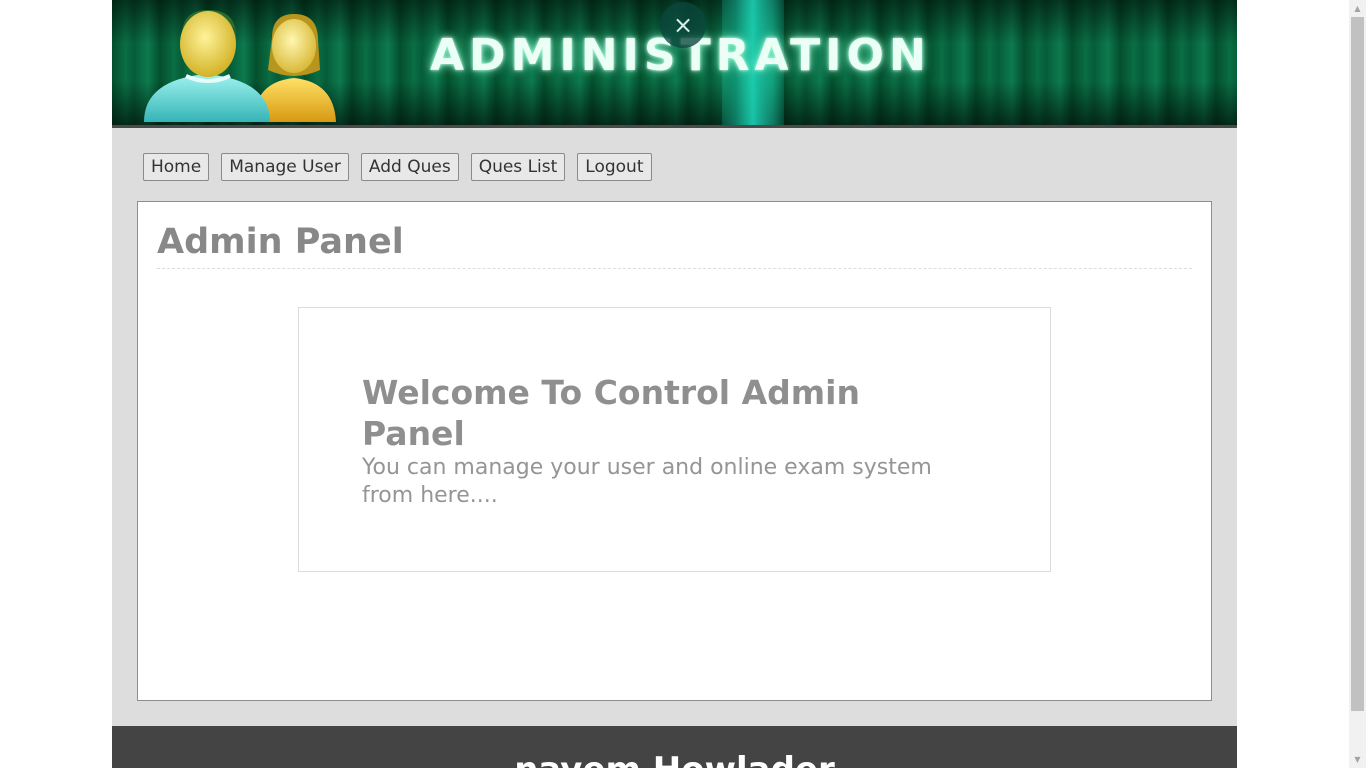 This screenshot has height=768, width=1366. Describe the element at coordinates (240, 66) in the screenshot. I see `users-icon` at that location.